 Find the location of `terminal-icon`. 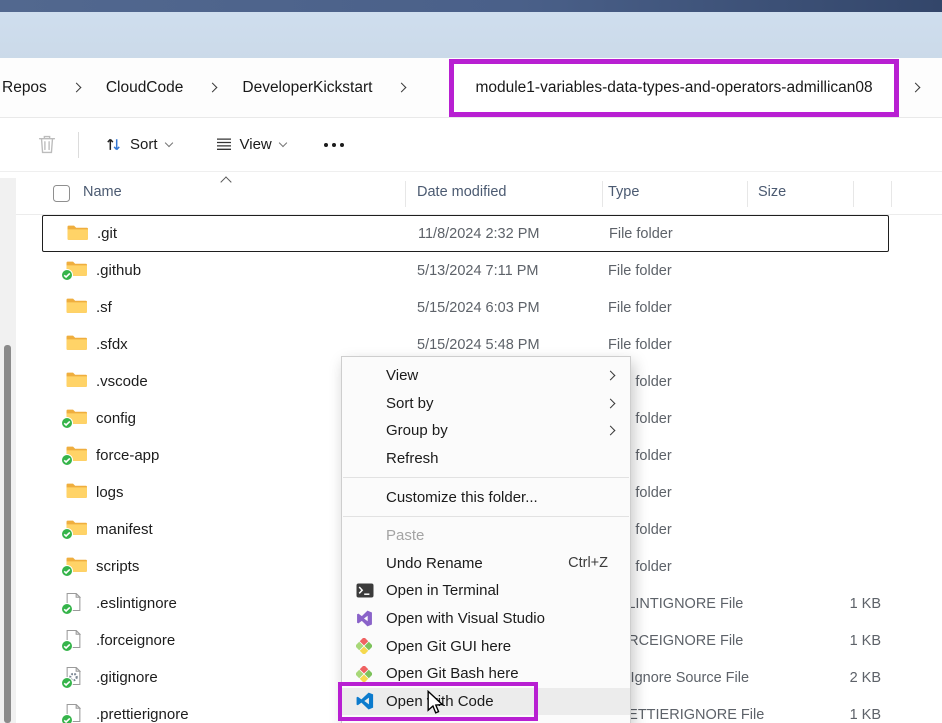

terminal-icon is located at coordinates (367, 590).